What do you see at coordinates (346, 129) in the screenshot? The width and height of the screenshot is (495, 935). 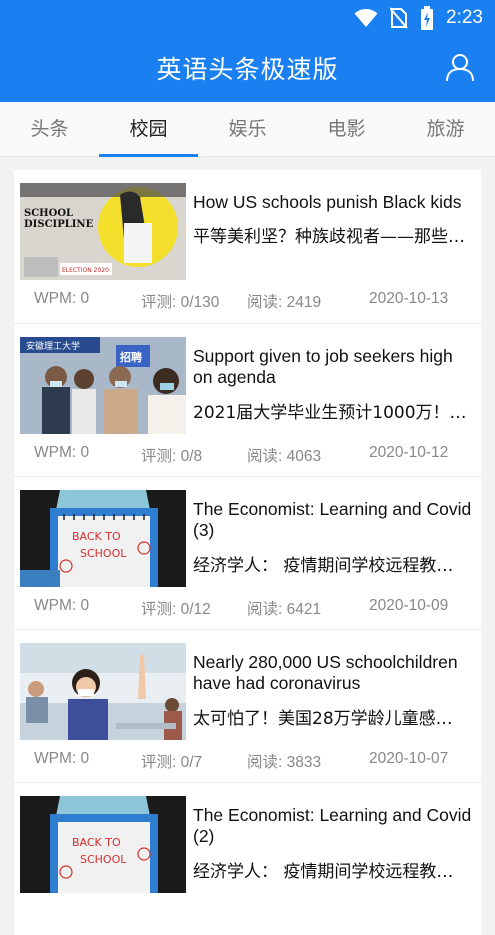 I see `tab-movies: 电影` at bounding box center [346, 129].